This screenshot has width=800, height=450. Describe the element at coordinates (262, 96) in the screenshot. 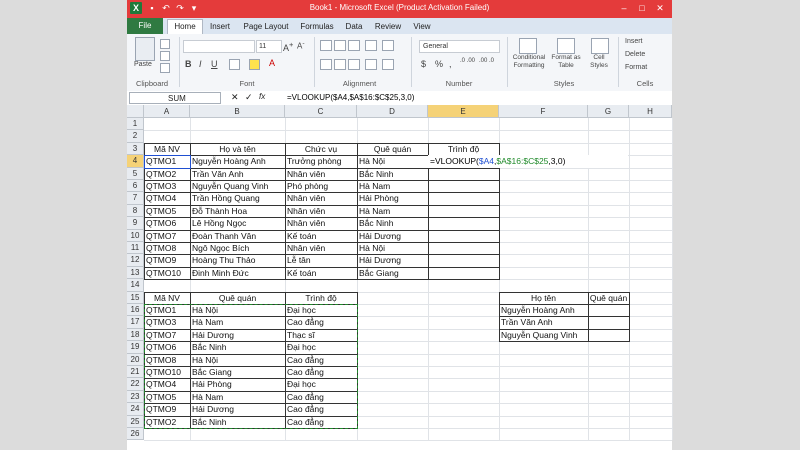

I see `insert-function-icon: fx` at that location.